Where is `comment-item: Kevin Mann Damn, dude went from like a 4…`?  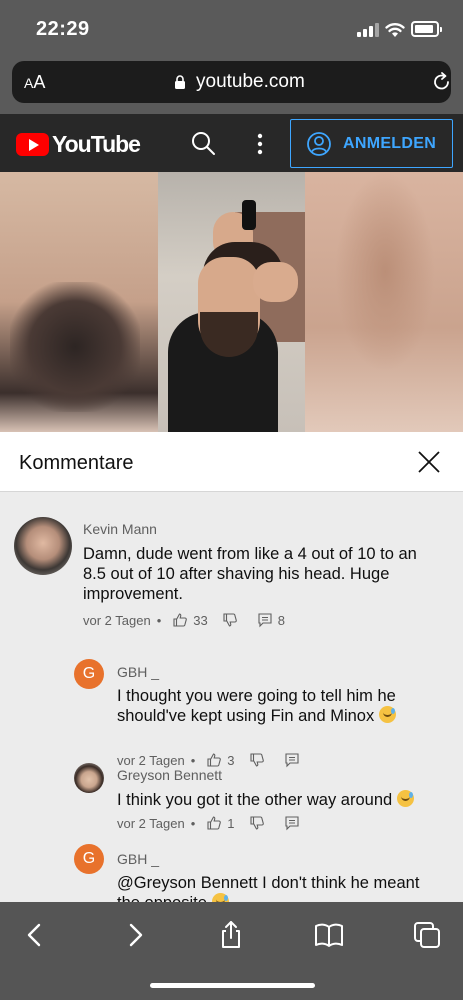
comment-item: Kevin Mann Damn, dude went from like a 4… is located at coordinates (231, 574).